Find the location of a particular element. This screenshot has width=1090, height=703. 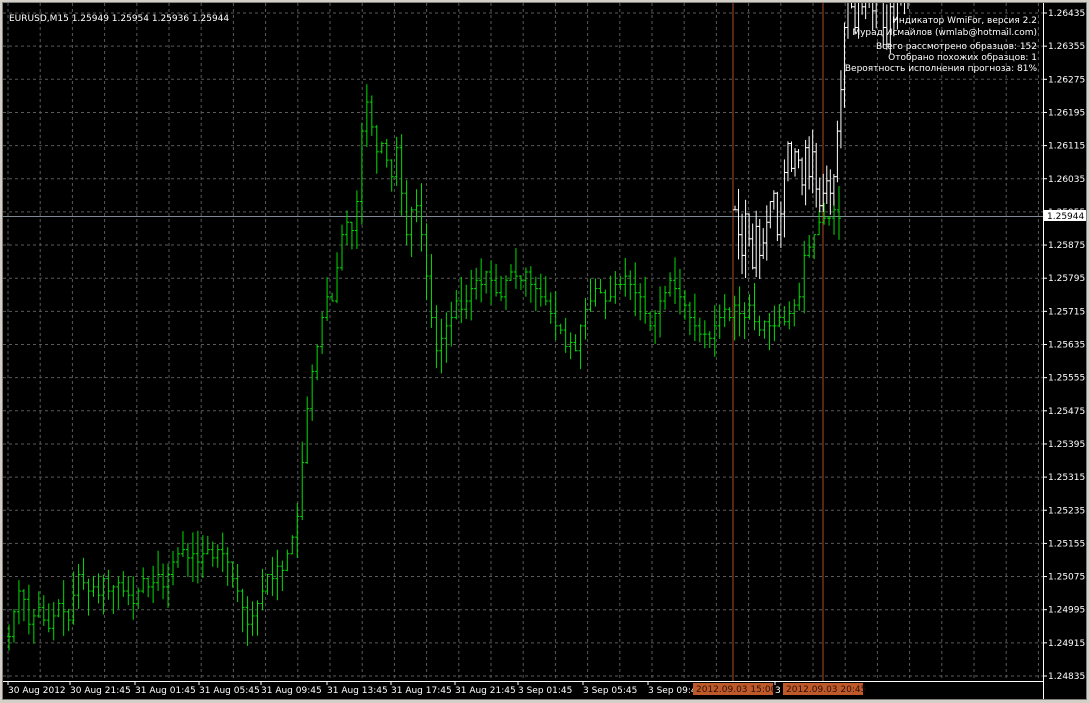

x-tick-label: 31 Aug 17:45 is located at coordinates (421, 691).